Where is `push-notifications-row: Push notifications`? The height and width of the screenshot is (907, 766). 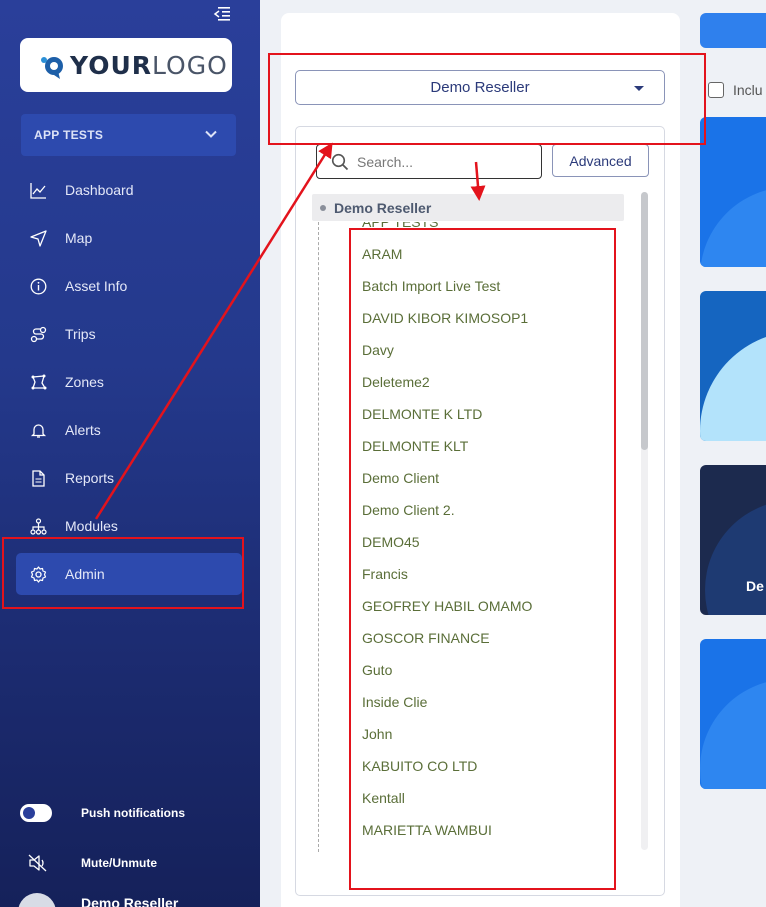
push-notifications-row: Push notifications is located at coordinates (130, 813).